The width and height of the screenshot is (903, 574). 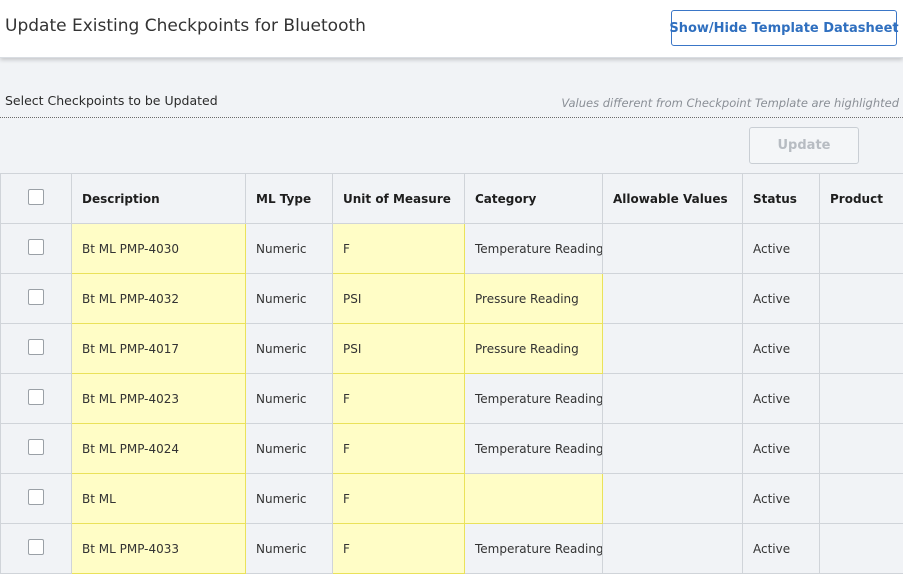 I want to click on column-header-status: Status, so click(x=781, y=199).